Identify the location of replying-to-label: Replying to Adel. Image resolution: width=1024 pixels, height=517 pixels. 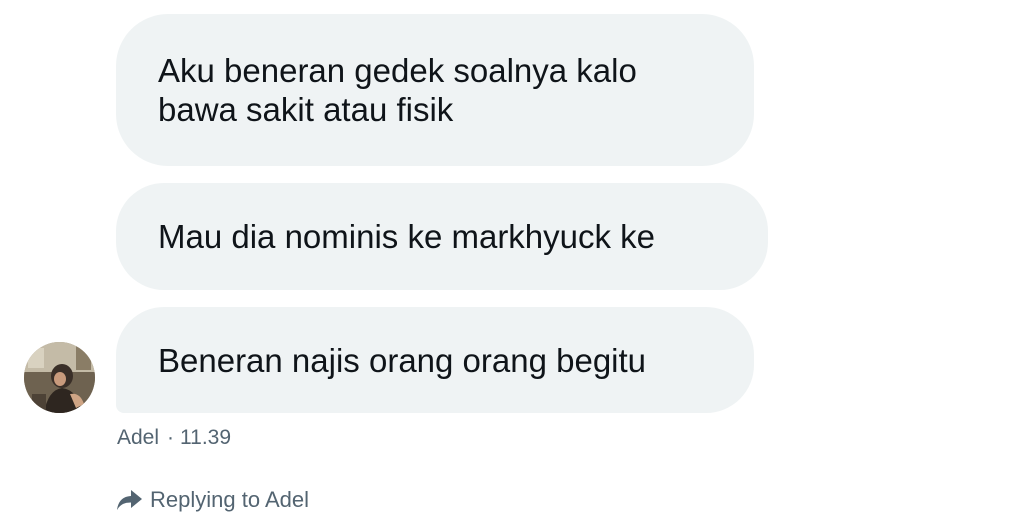
(229, 499).